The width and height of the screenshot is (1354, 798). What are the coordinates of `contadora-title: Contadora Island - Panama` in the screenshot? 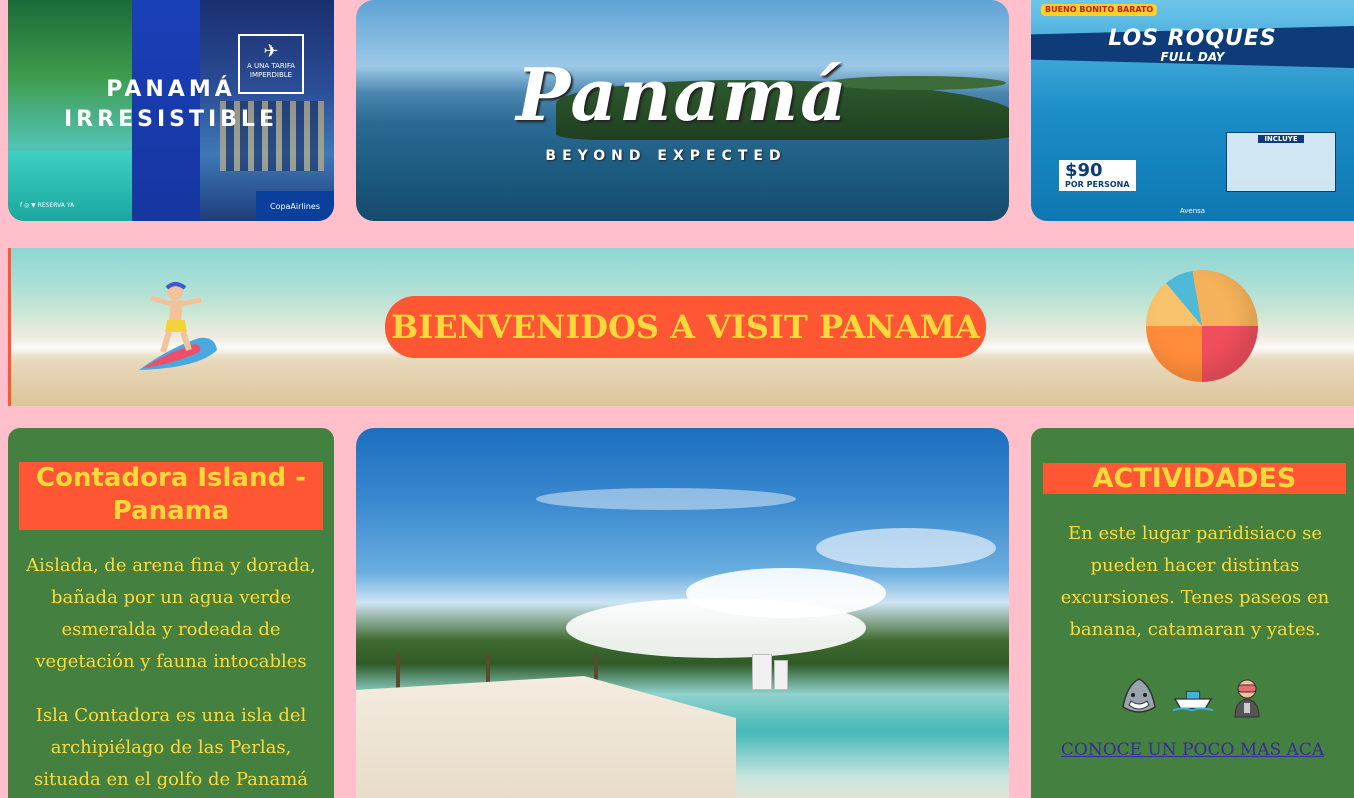 It's located at (171, 496).